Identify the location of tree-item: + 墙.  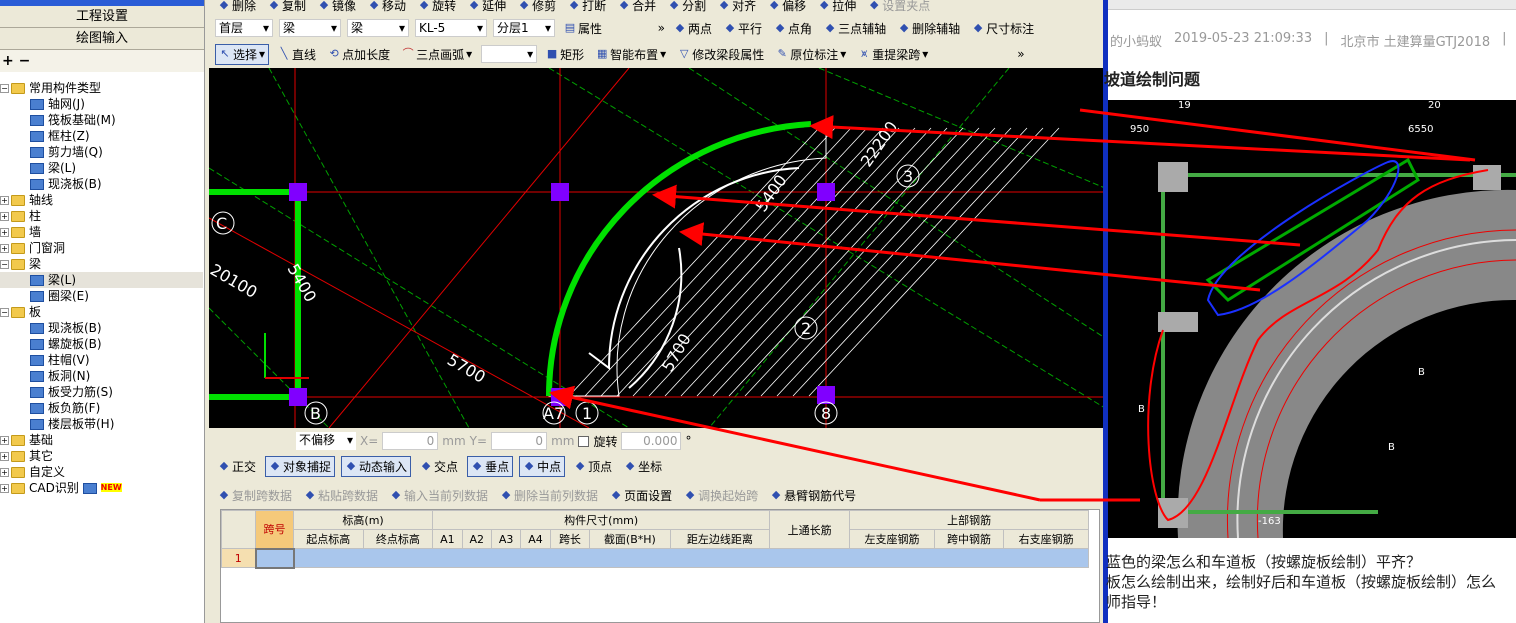
(101, 232).